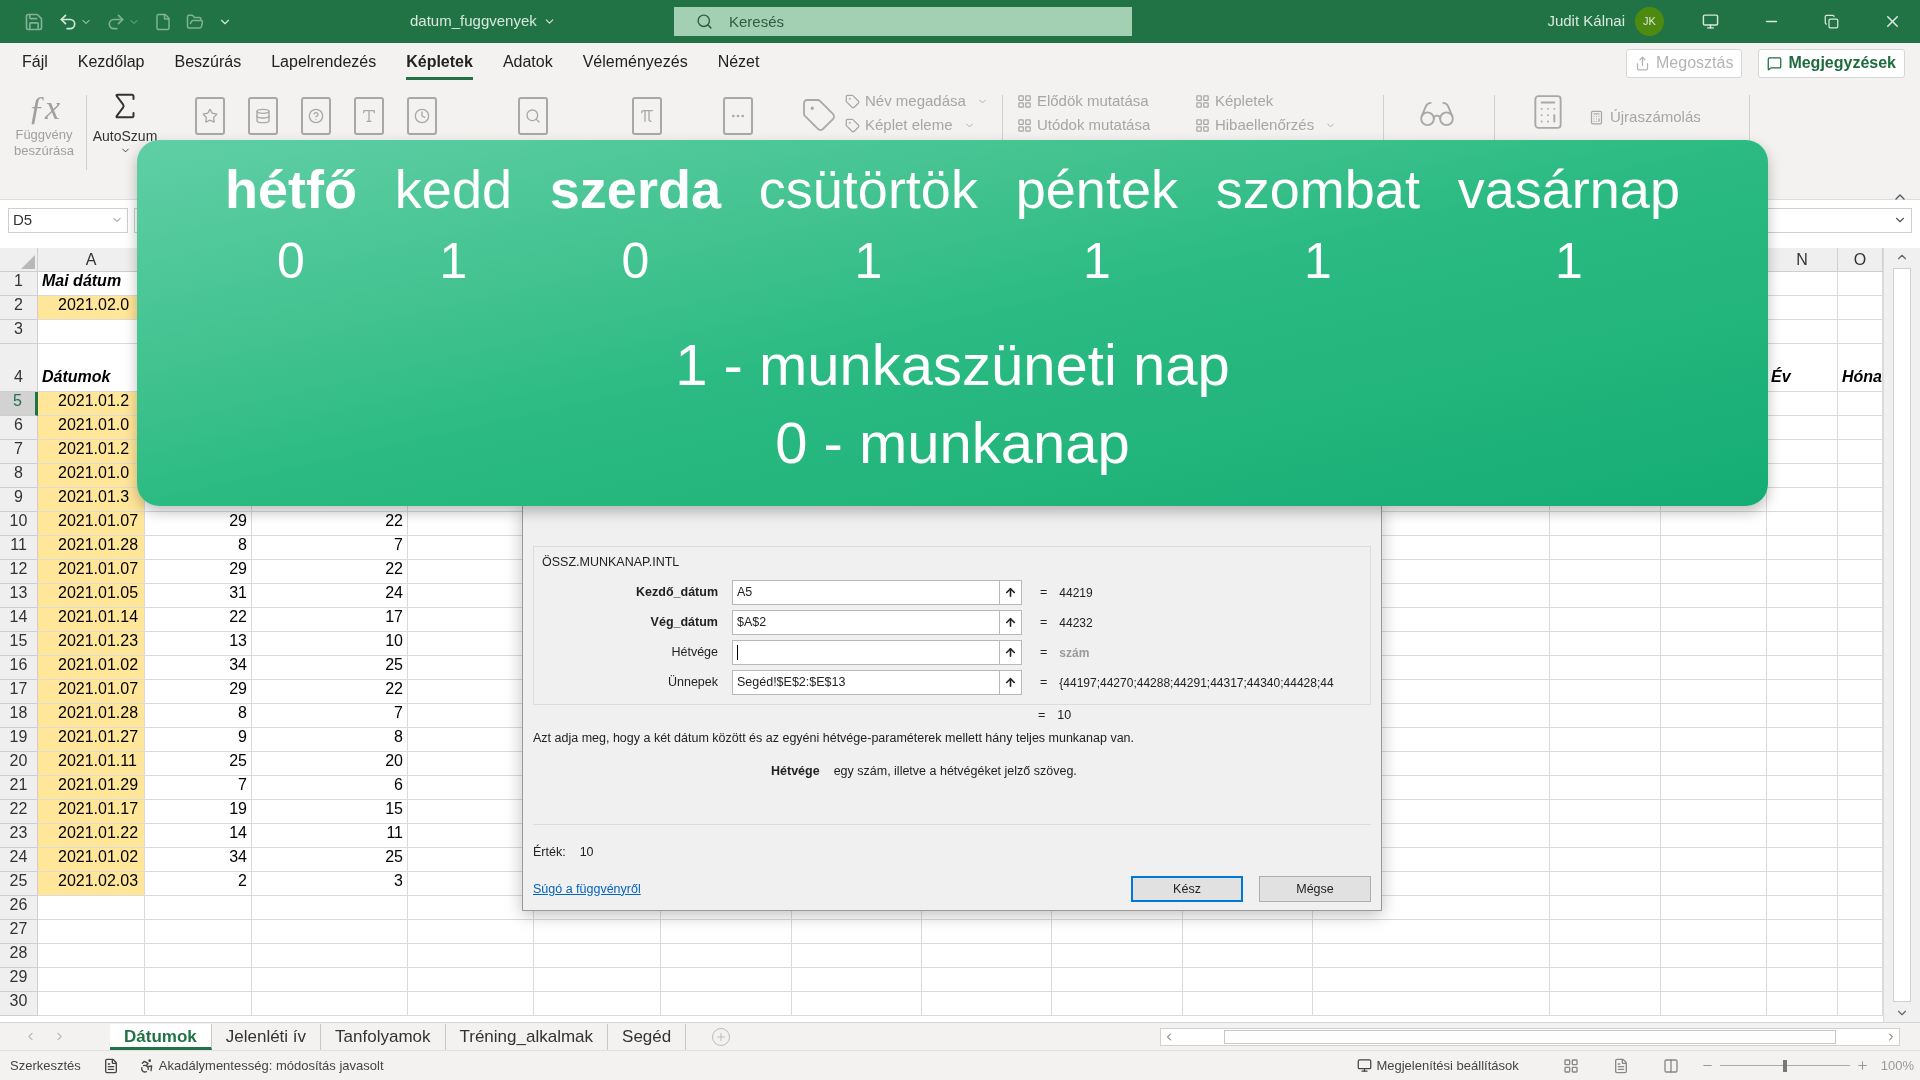  I want to click on user-avatar: JK, so click(1649, 21).